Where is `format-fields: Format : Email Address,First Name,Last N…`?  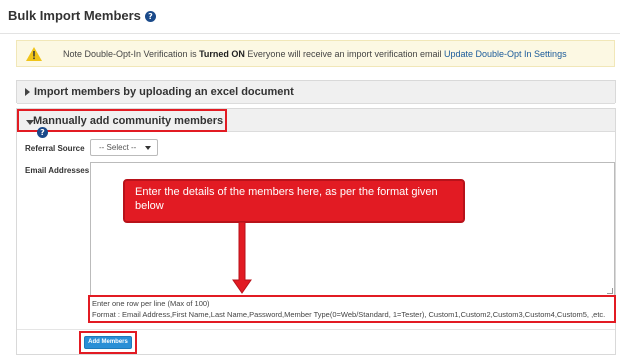 format-fields: Format : Email Address,First Name,Last N… is located at coordinates (349, 314).